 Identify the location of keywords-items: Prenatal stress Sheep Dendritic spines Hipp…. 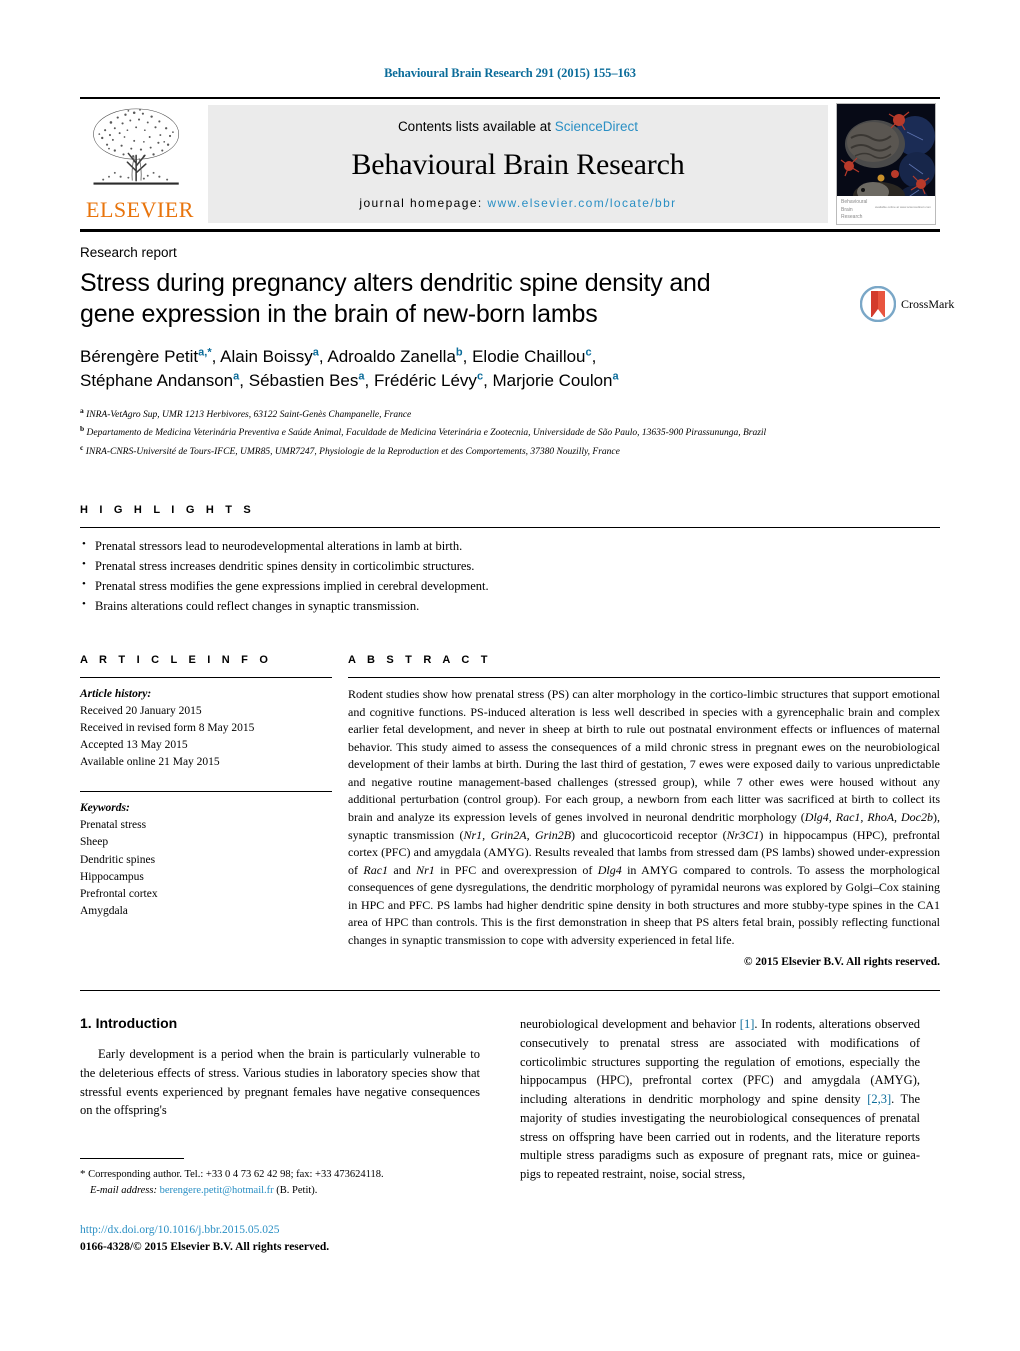
(206, 868).